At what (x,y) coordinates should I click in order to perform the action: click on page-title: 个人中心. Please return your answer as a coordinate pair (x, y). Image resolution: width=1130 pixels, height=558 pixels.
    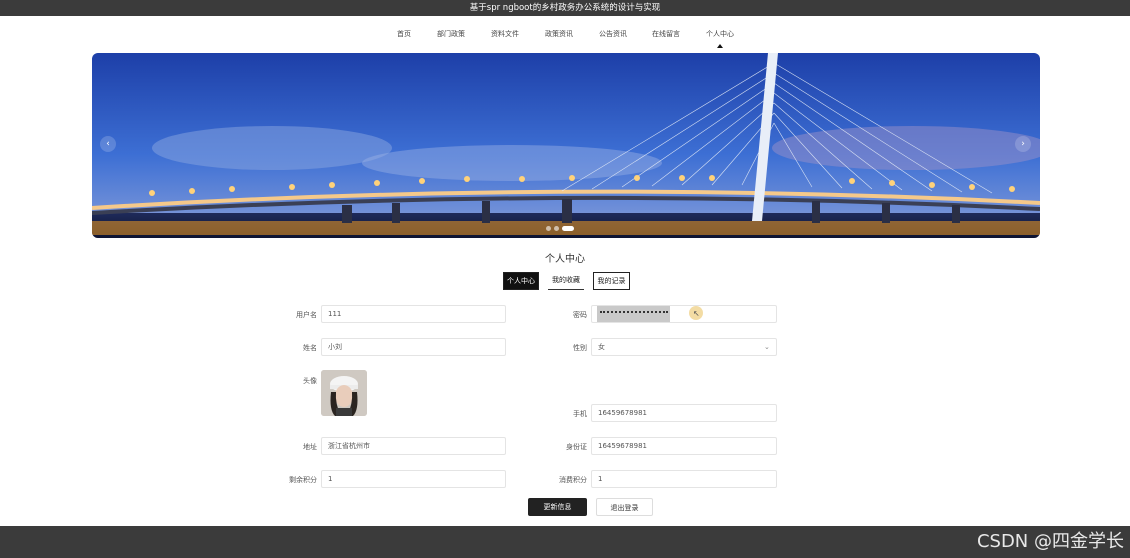
    Looking at the image, I should click on (565, 259).